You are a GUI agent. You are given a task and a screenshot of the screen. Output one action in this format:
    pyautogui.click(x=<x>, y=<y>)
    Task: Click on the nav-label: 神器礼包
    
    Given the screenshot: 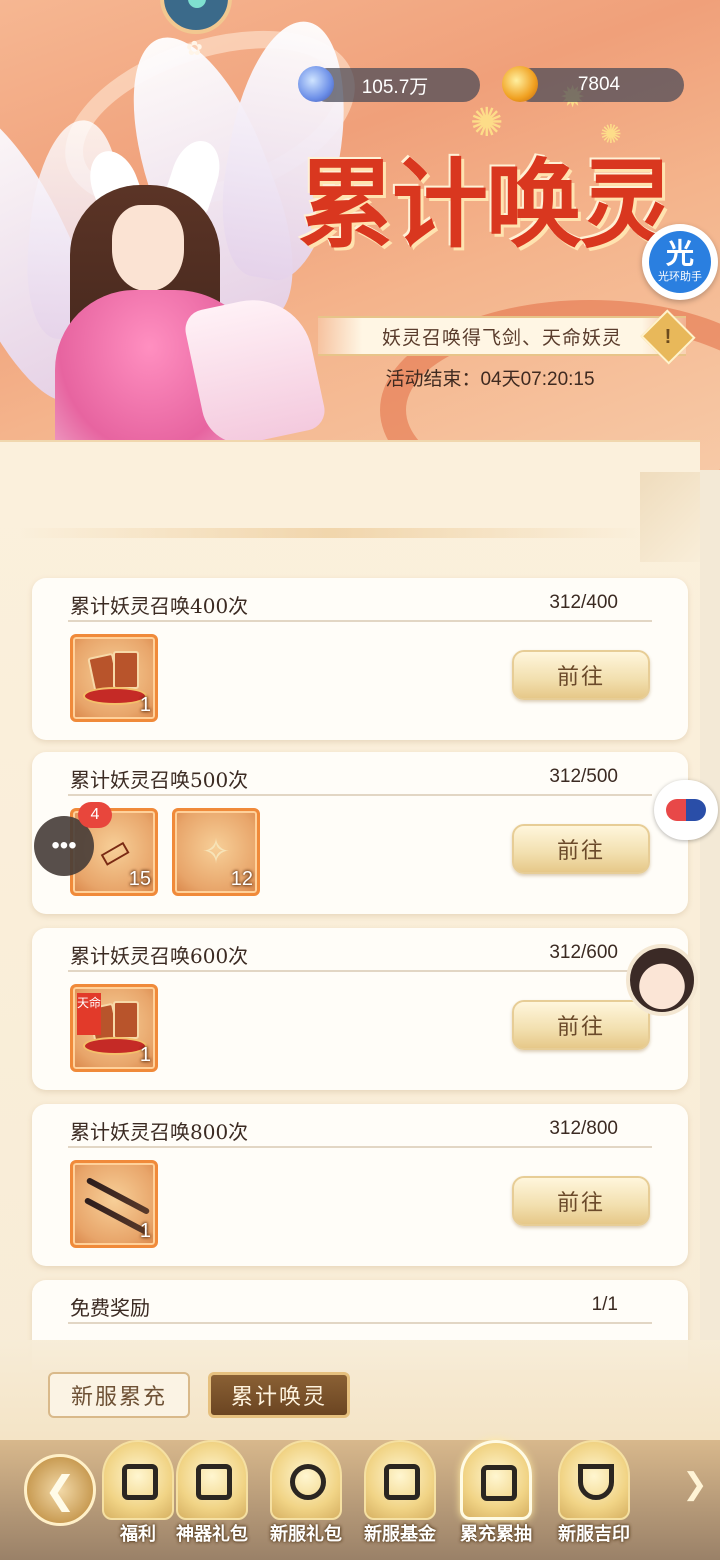 What is the action you would take?
    pyautogui.click(x=212, y=1534)
    